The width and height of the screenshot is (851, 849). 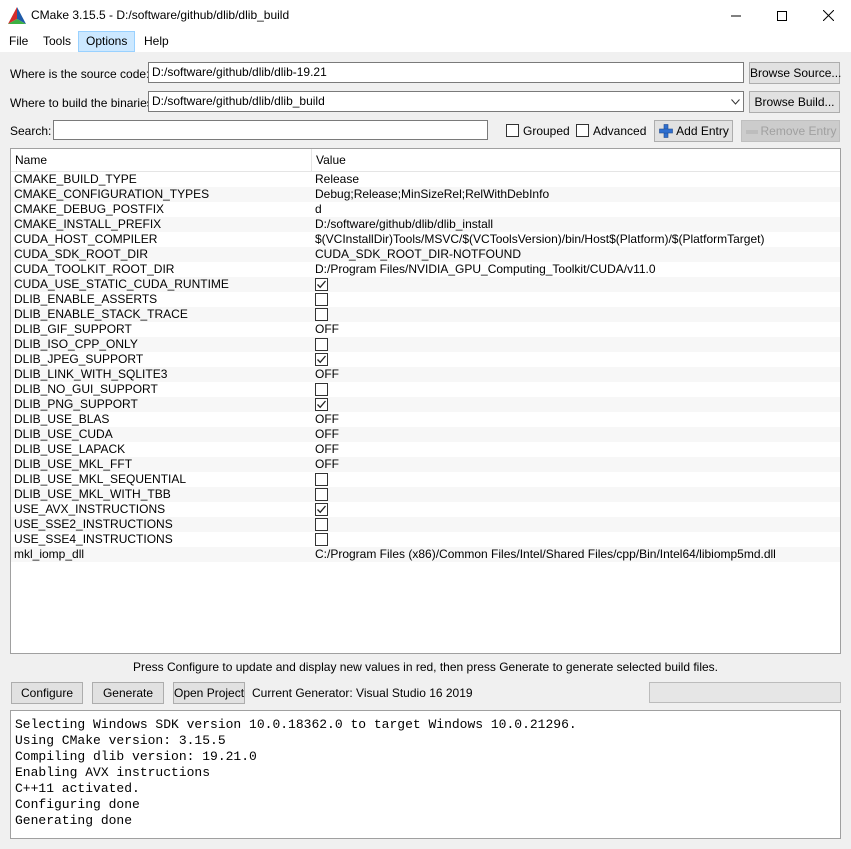 I want to click on entry-value: CUDA_SDK_ROOT_DIR-NOTFOUND, so click(x=418, y=254).